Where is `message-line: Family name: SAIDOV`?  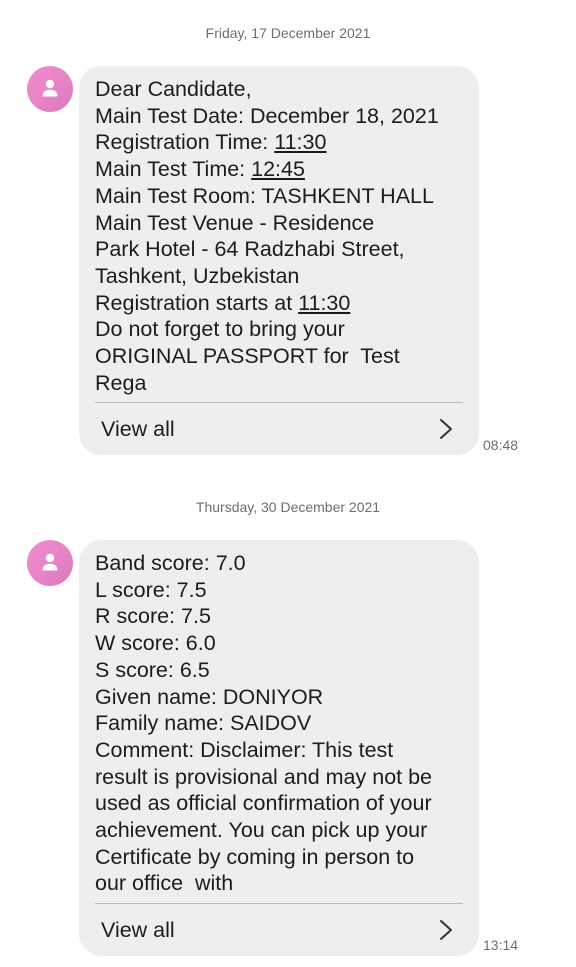
message-line: Family name: SAIDOV is located at coordinates (279, 723).